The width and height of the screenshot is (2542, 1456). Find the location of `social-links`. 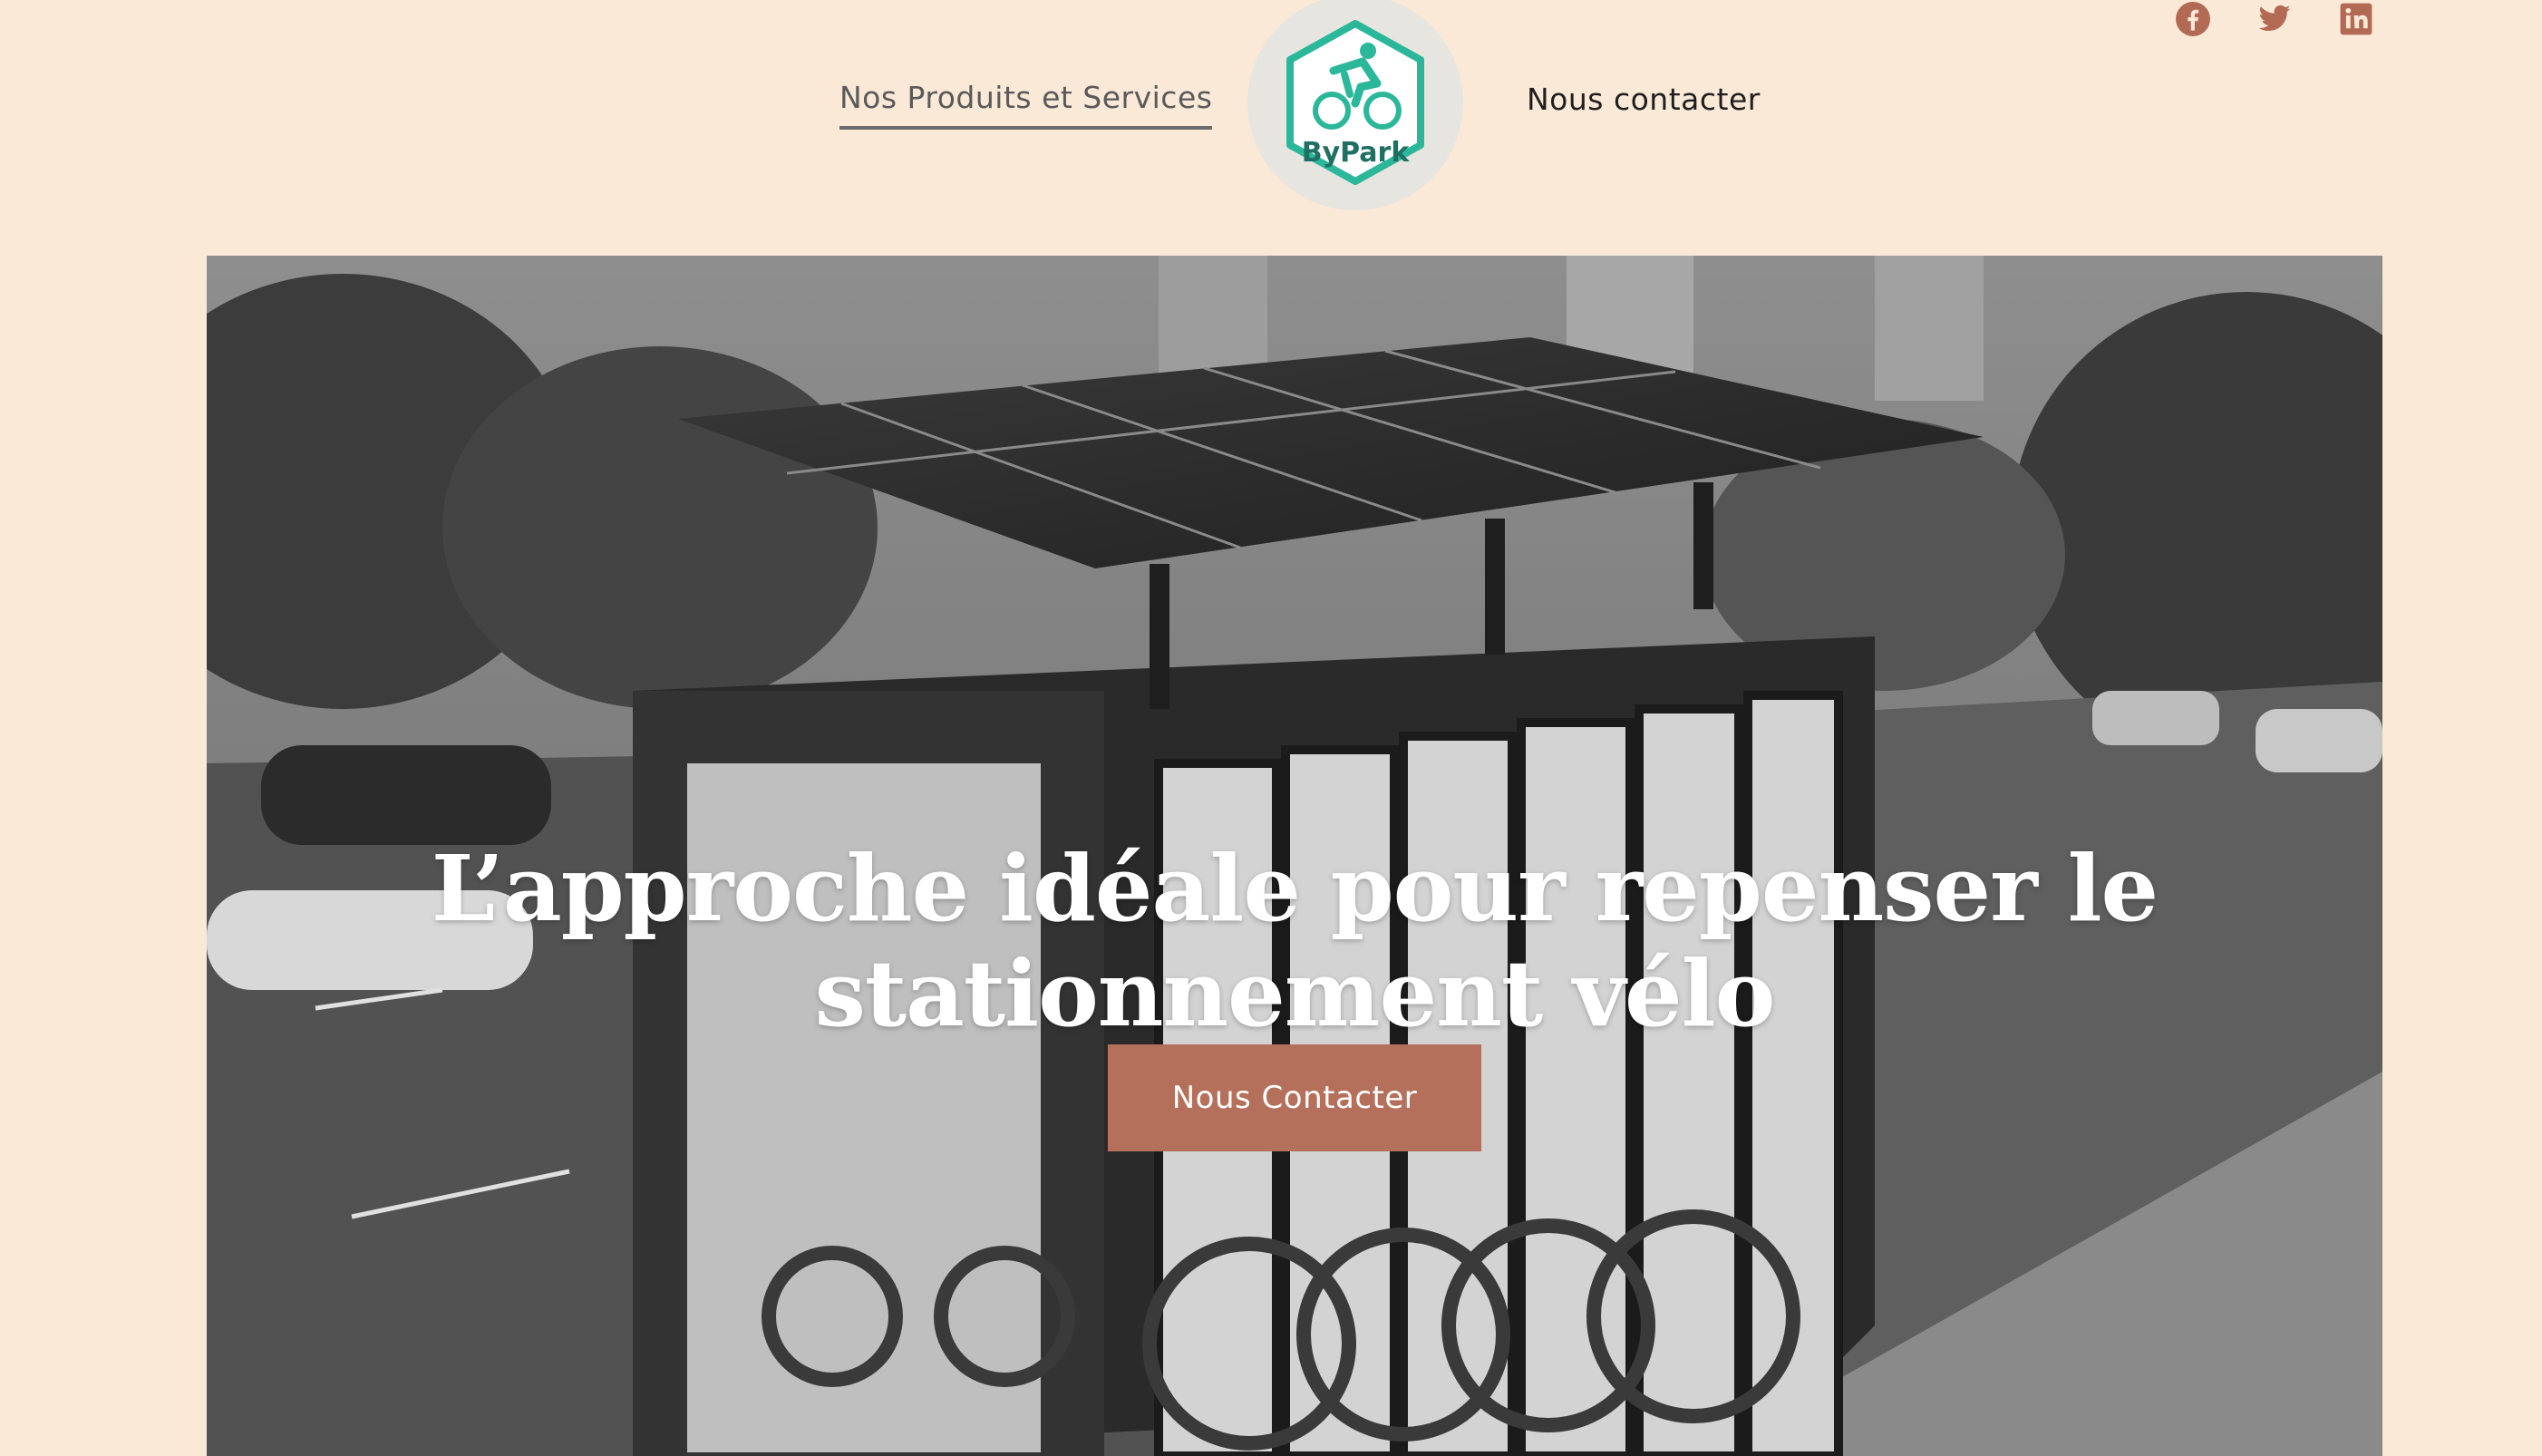

social-links is located at coordinates (2274, 19).